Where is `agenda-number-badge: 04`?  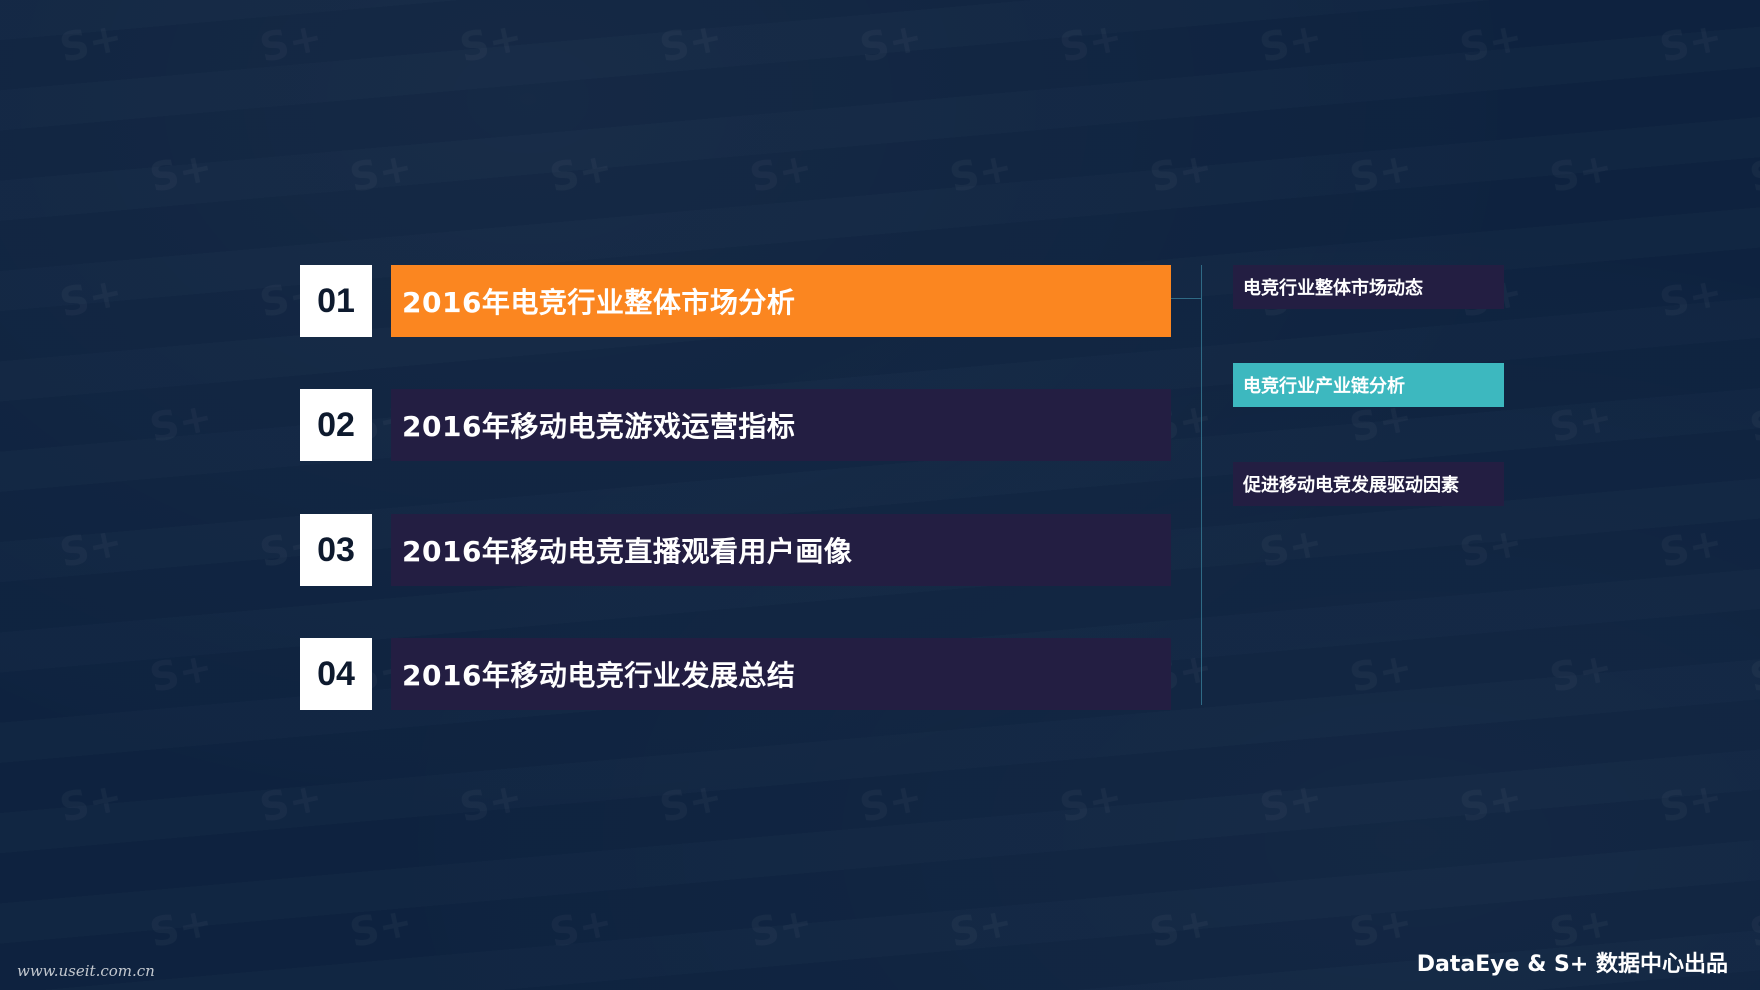
agenda-number-badge: 04 is located at coordinates (336, 674).